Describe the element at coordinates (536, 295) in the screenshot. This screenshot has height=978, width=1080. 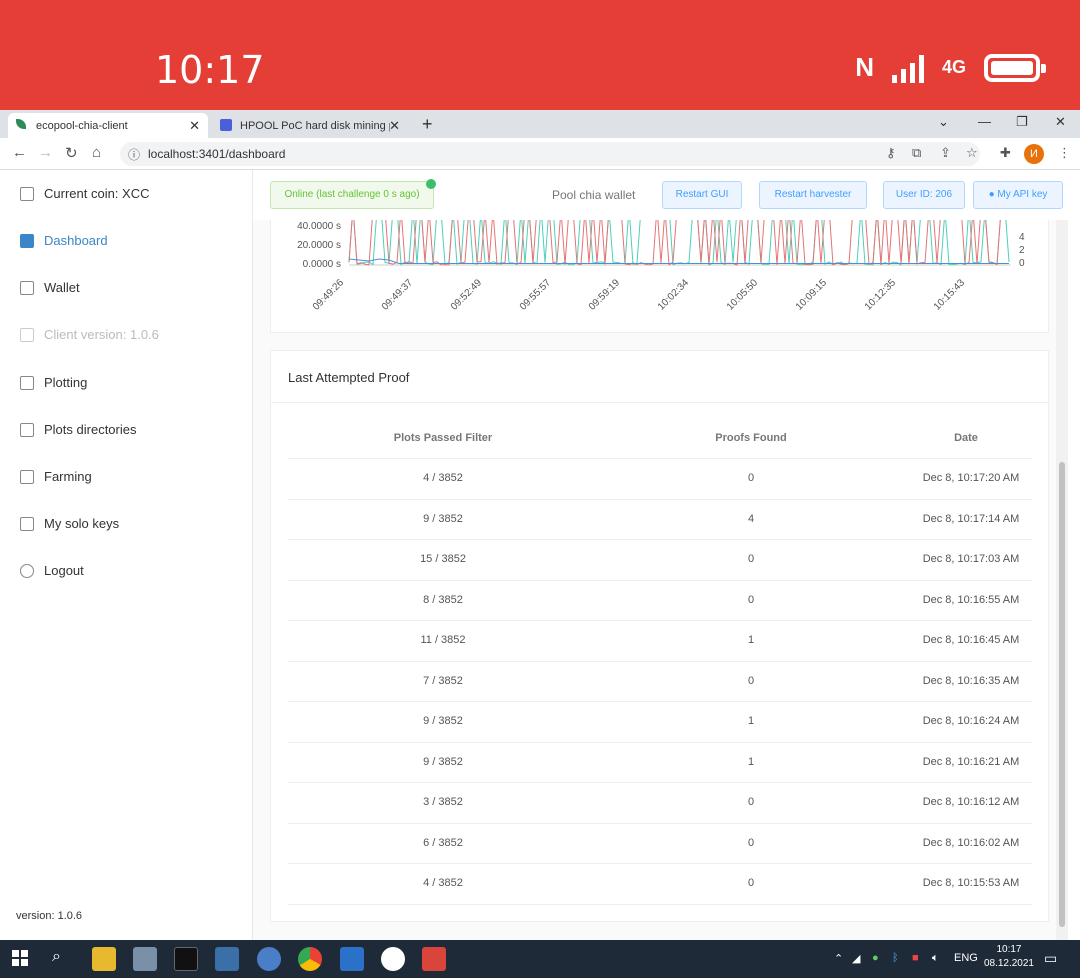
I see `x-tick-label: 09:55:57` at that location.